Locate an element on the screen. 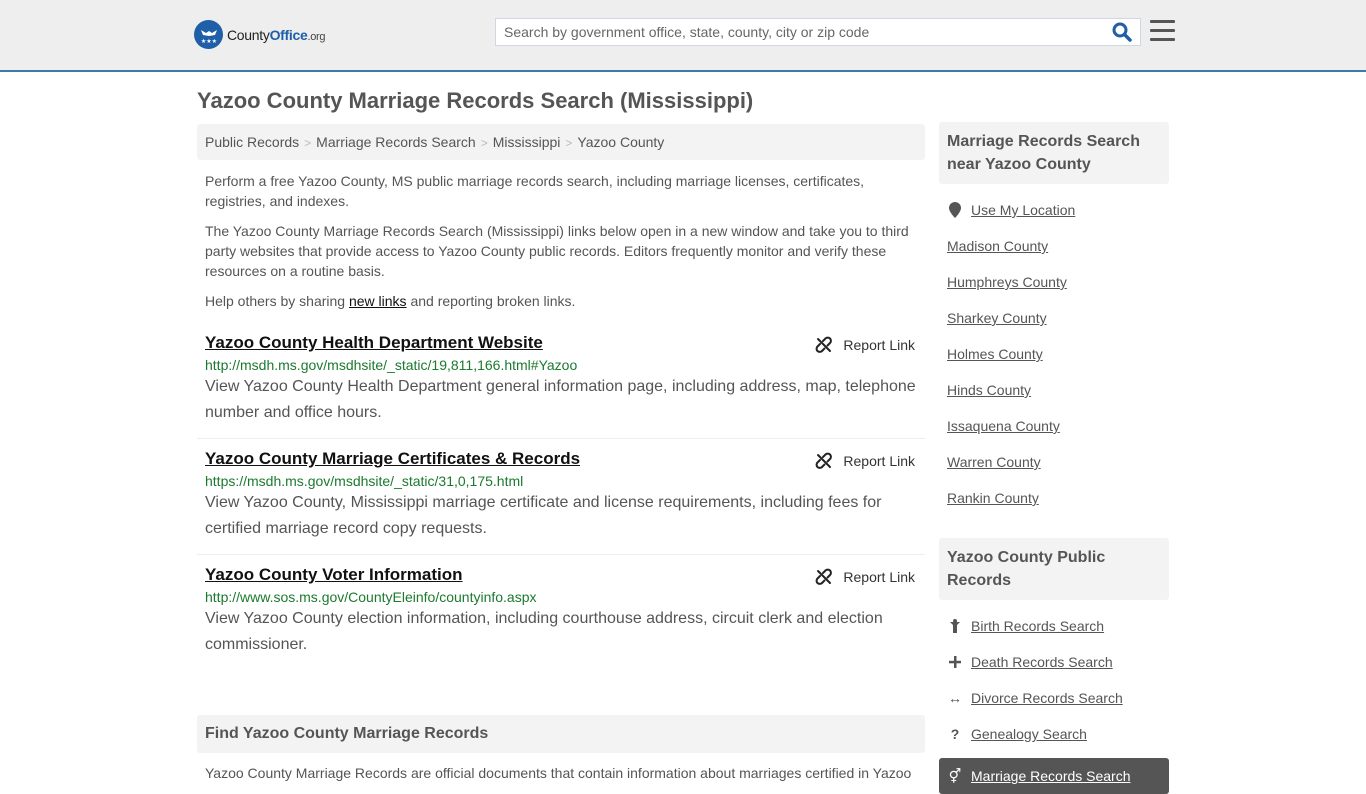 This screenshot has width=1366, height=794. birth-records-link: Birth Records Search is located at coordinates (1037, 626).